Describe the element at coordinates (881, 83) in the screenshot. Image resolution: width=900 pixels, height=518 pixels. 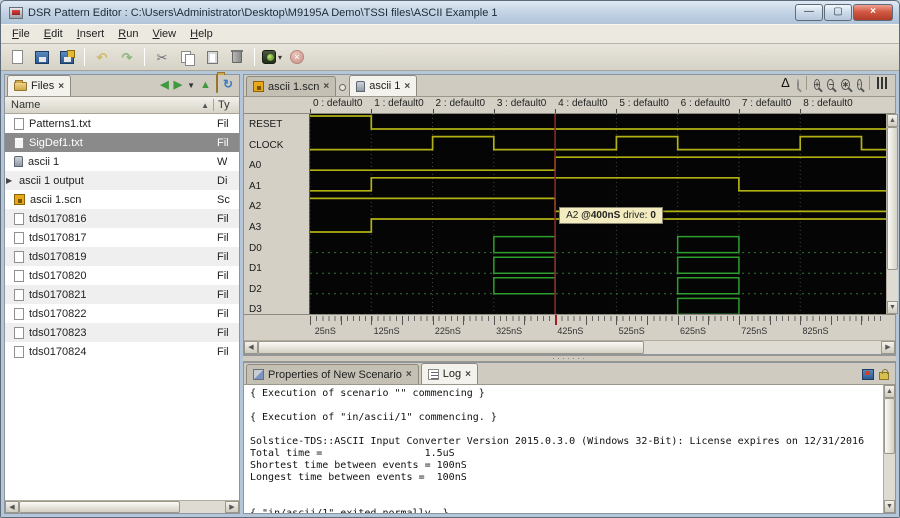
I see `columns-icon` at that location.